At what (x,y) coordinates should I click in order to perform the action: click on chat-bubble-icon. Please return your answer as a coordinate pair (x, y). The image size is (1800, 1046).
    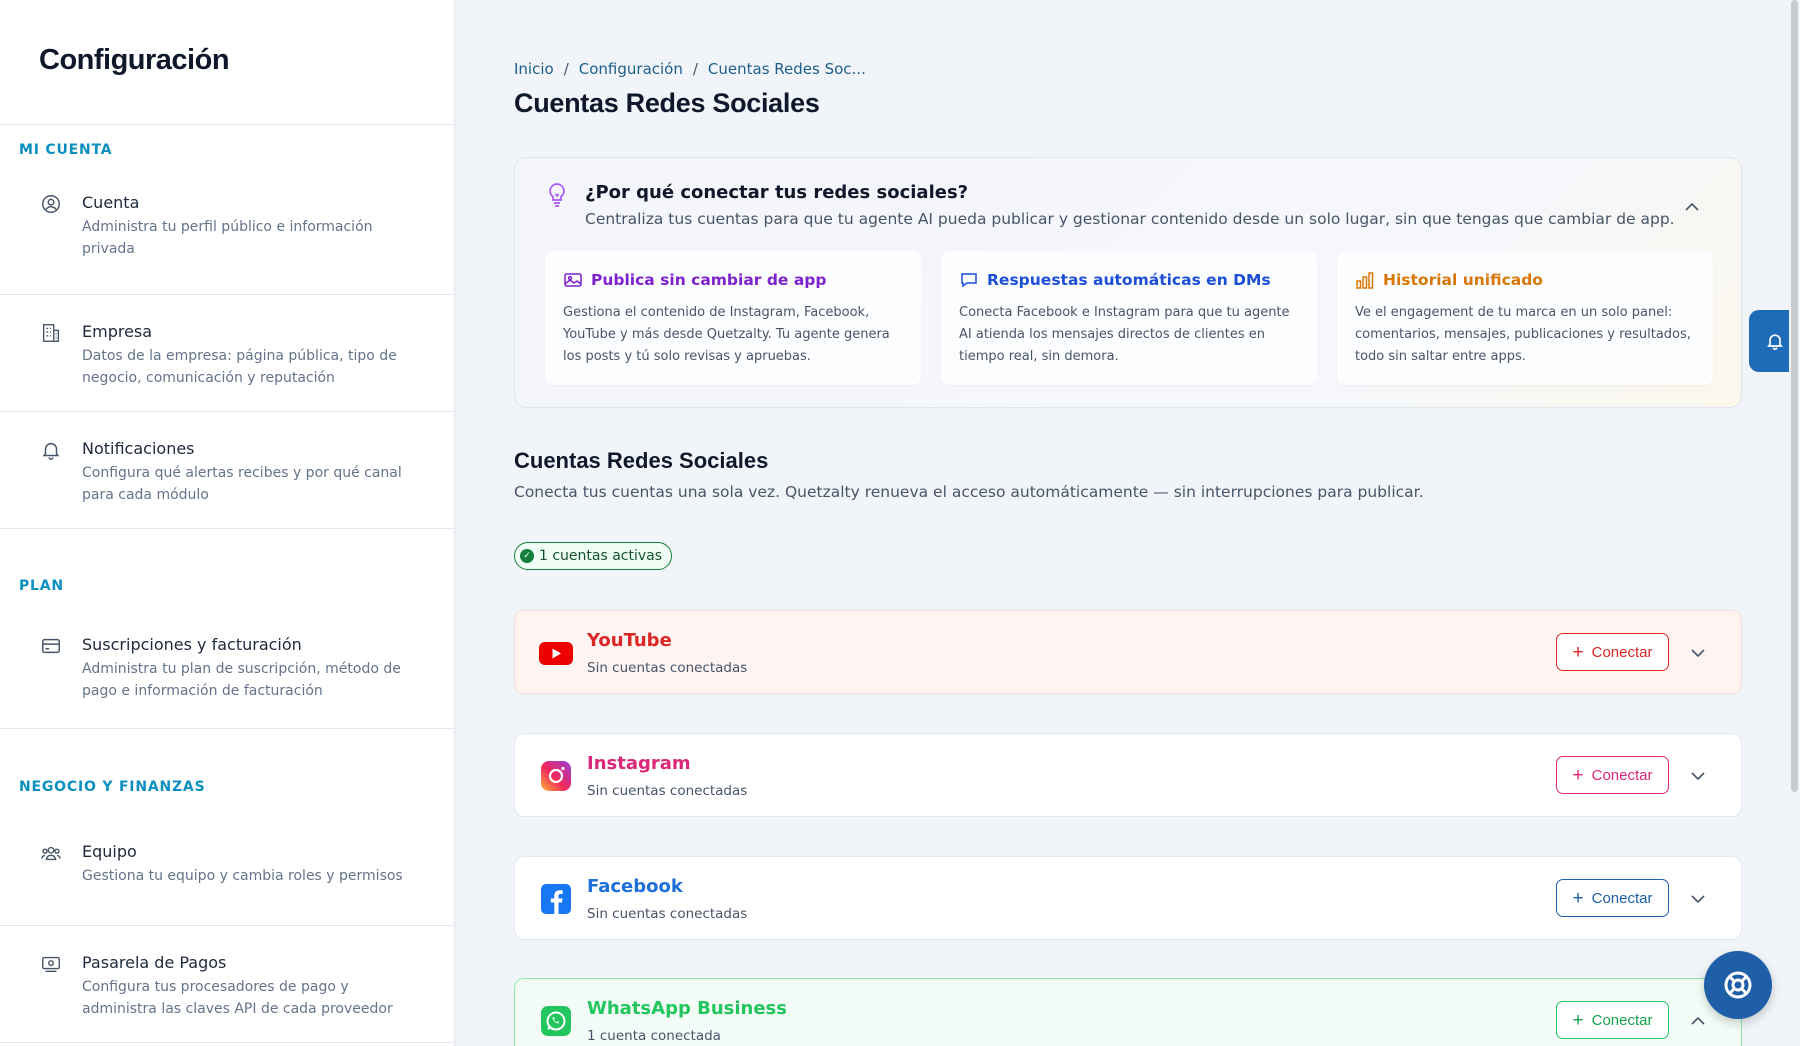
    Looking at the image, I should click on (969, 280).